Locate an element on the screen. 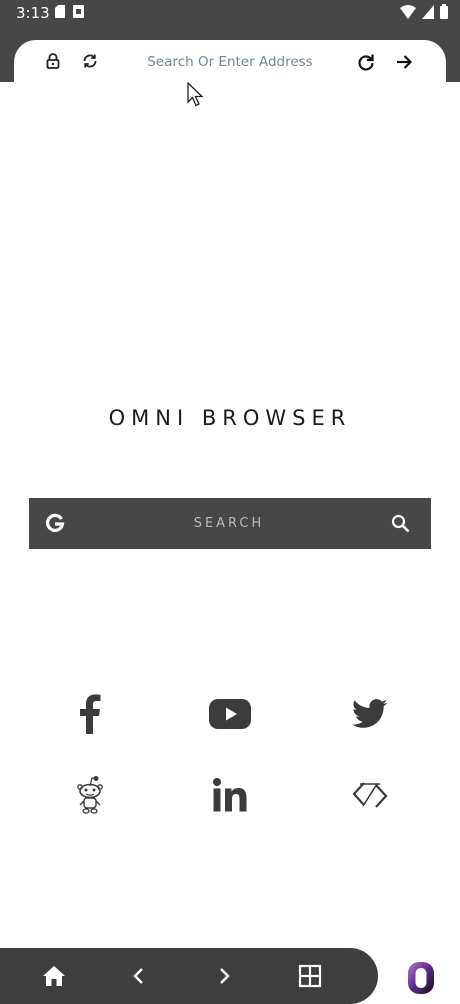  reddit-icon is located at coordinates (90, 795).